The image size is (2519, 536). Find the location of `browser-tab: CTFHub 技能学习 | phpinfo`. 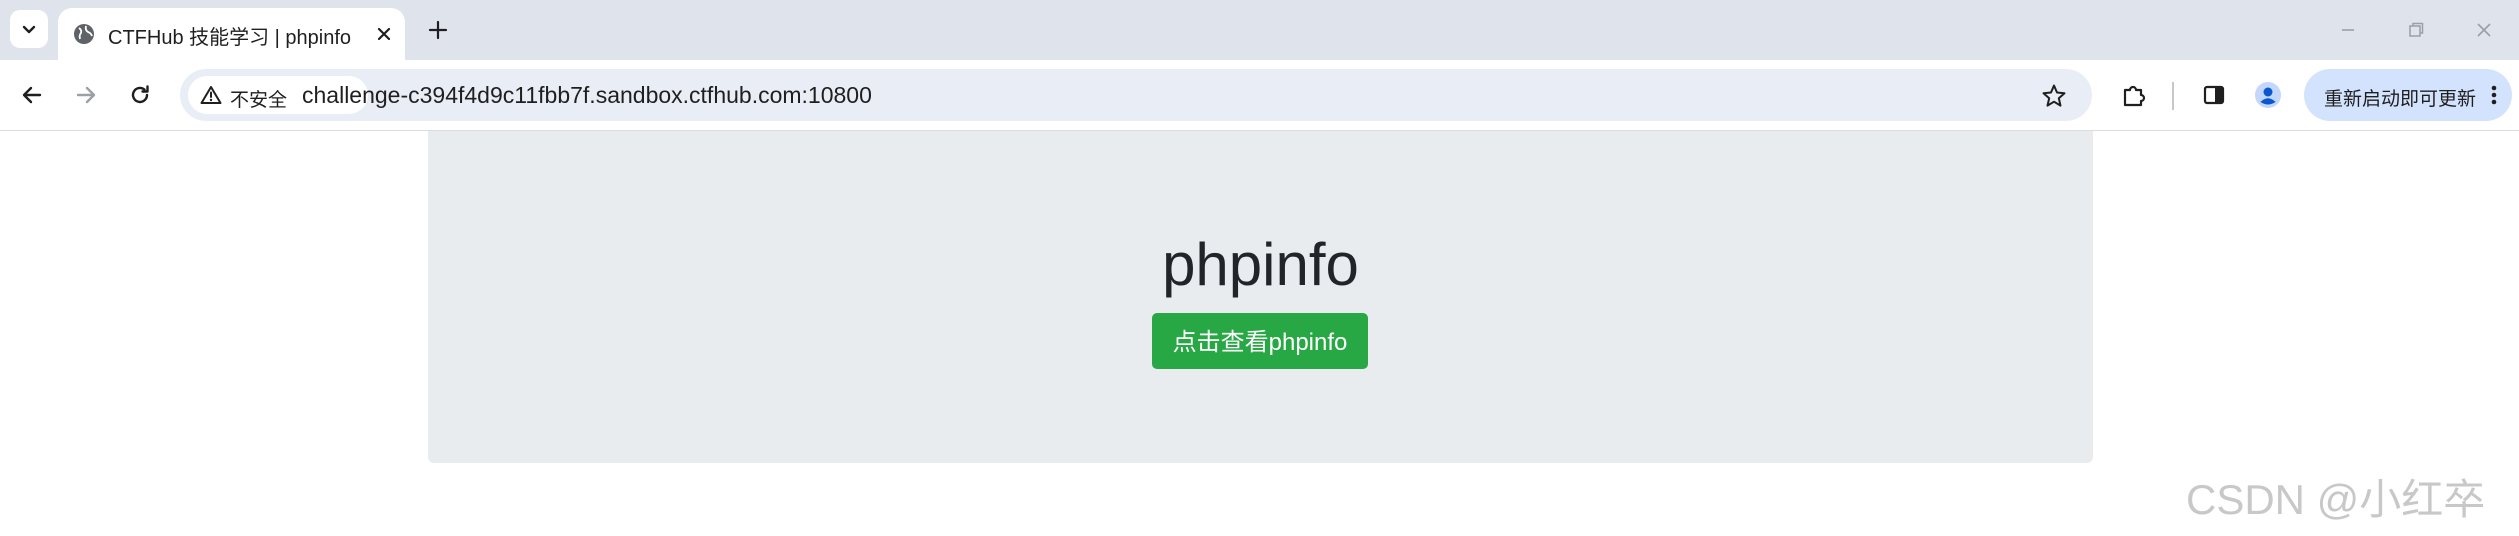

browser-tab: CTFHub 技能学习 | phpinfo is located at coordinates (231, 34).